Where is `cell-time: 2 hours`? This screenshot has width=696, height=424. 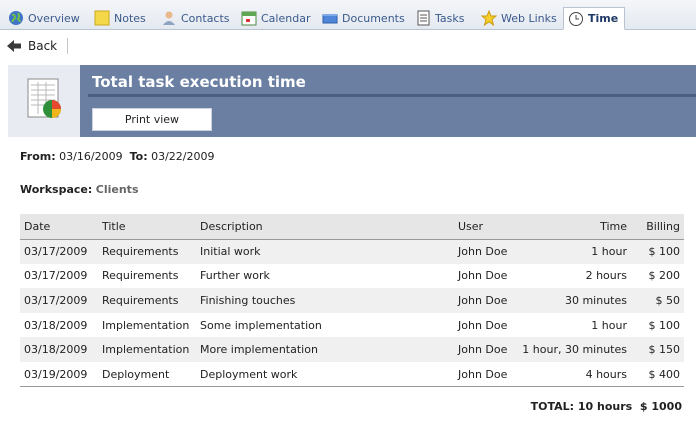 cell-time: 2 hours is located at coordinates (606, 276).